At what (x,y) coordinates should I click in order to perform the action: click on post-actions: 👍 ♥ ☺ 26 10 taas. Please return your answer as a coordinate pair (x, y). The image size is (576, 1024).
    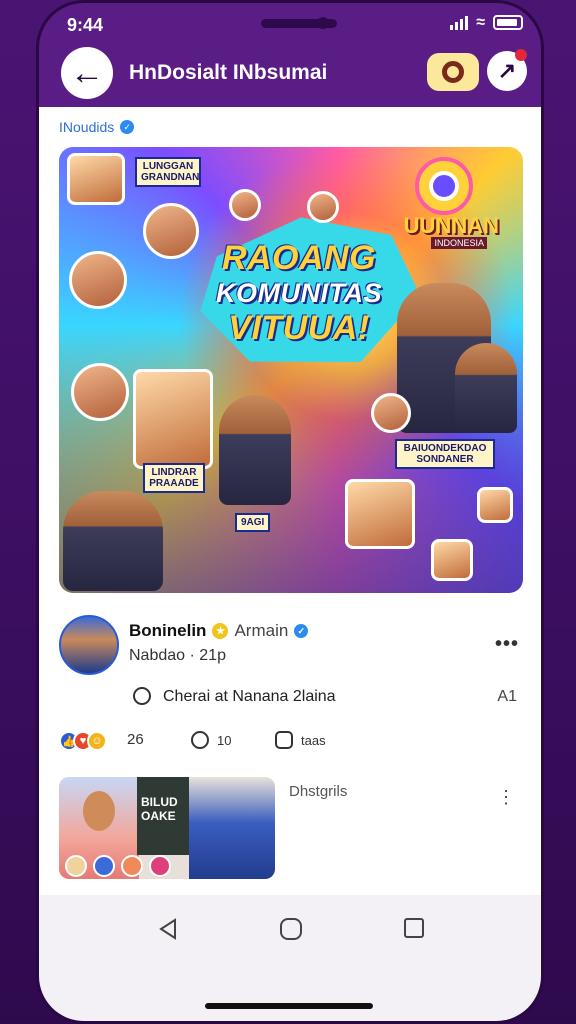
    Looking at the image, I should click on (290, 742).